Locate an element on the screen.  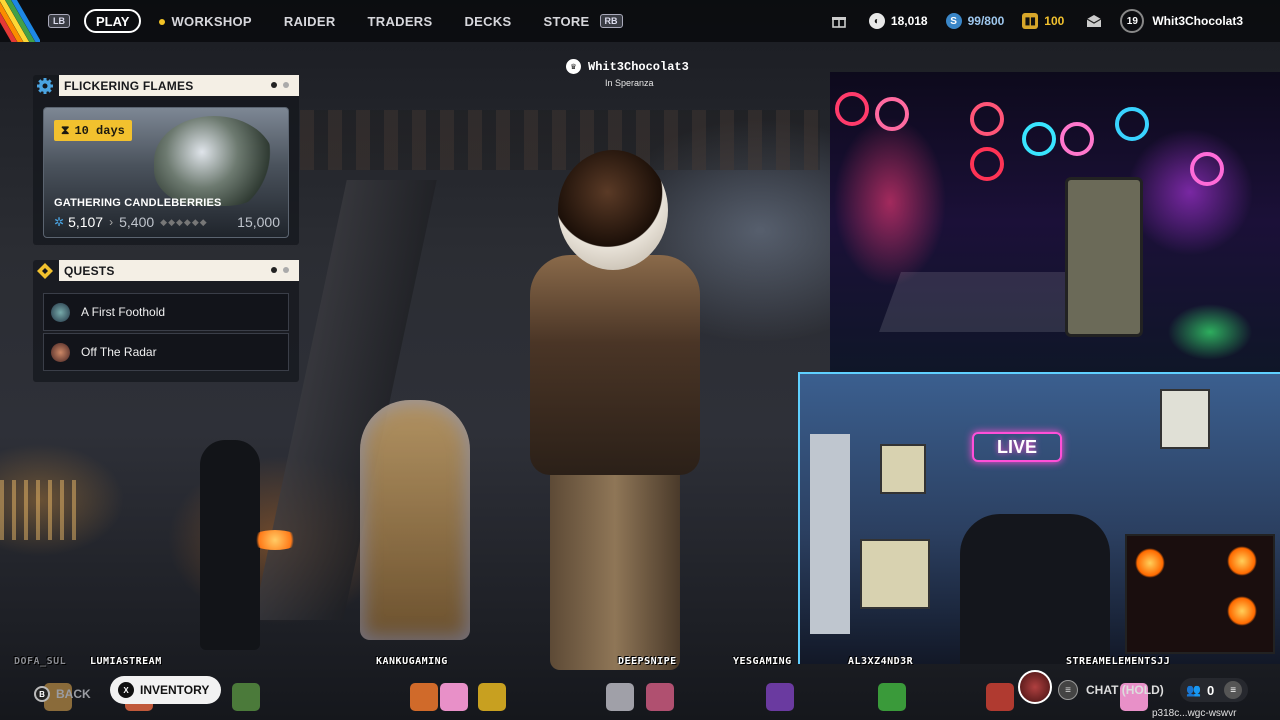
back-label: BACK is located at coordinates (73, 694).